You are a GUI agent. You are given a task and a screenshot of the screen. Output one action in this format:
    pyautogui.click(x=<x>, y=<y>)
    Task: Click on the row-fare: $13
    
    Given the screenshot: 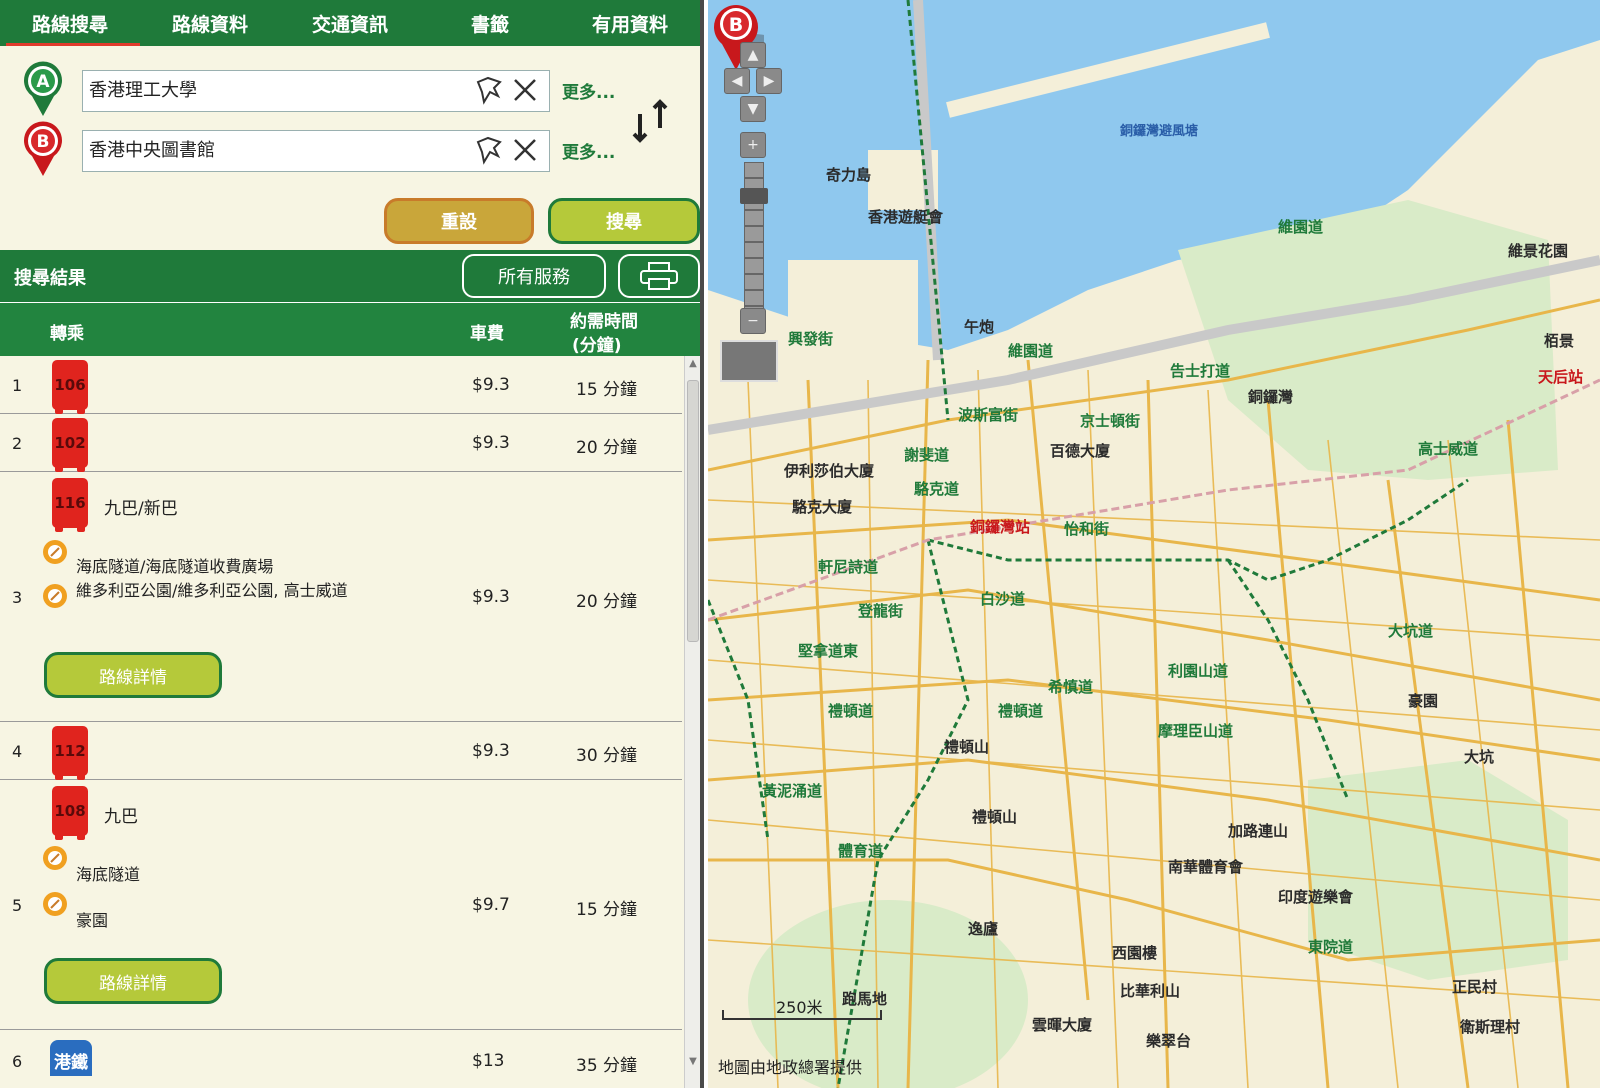 What is the action you would take?
    pyautogui.click(x=488, y=1061)
    